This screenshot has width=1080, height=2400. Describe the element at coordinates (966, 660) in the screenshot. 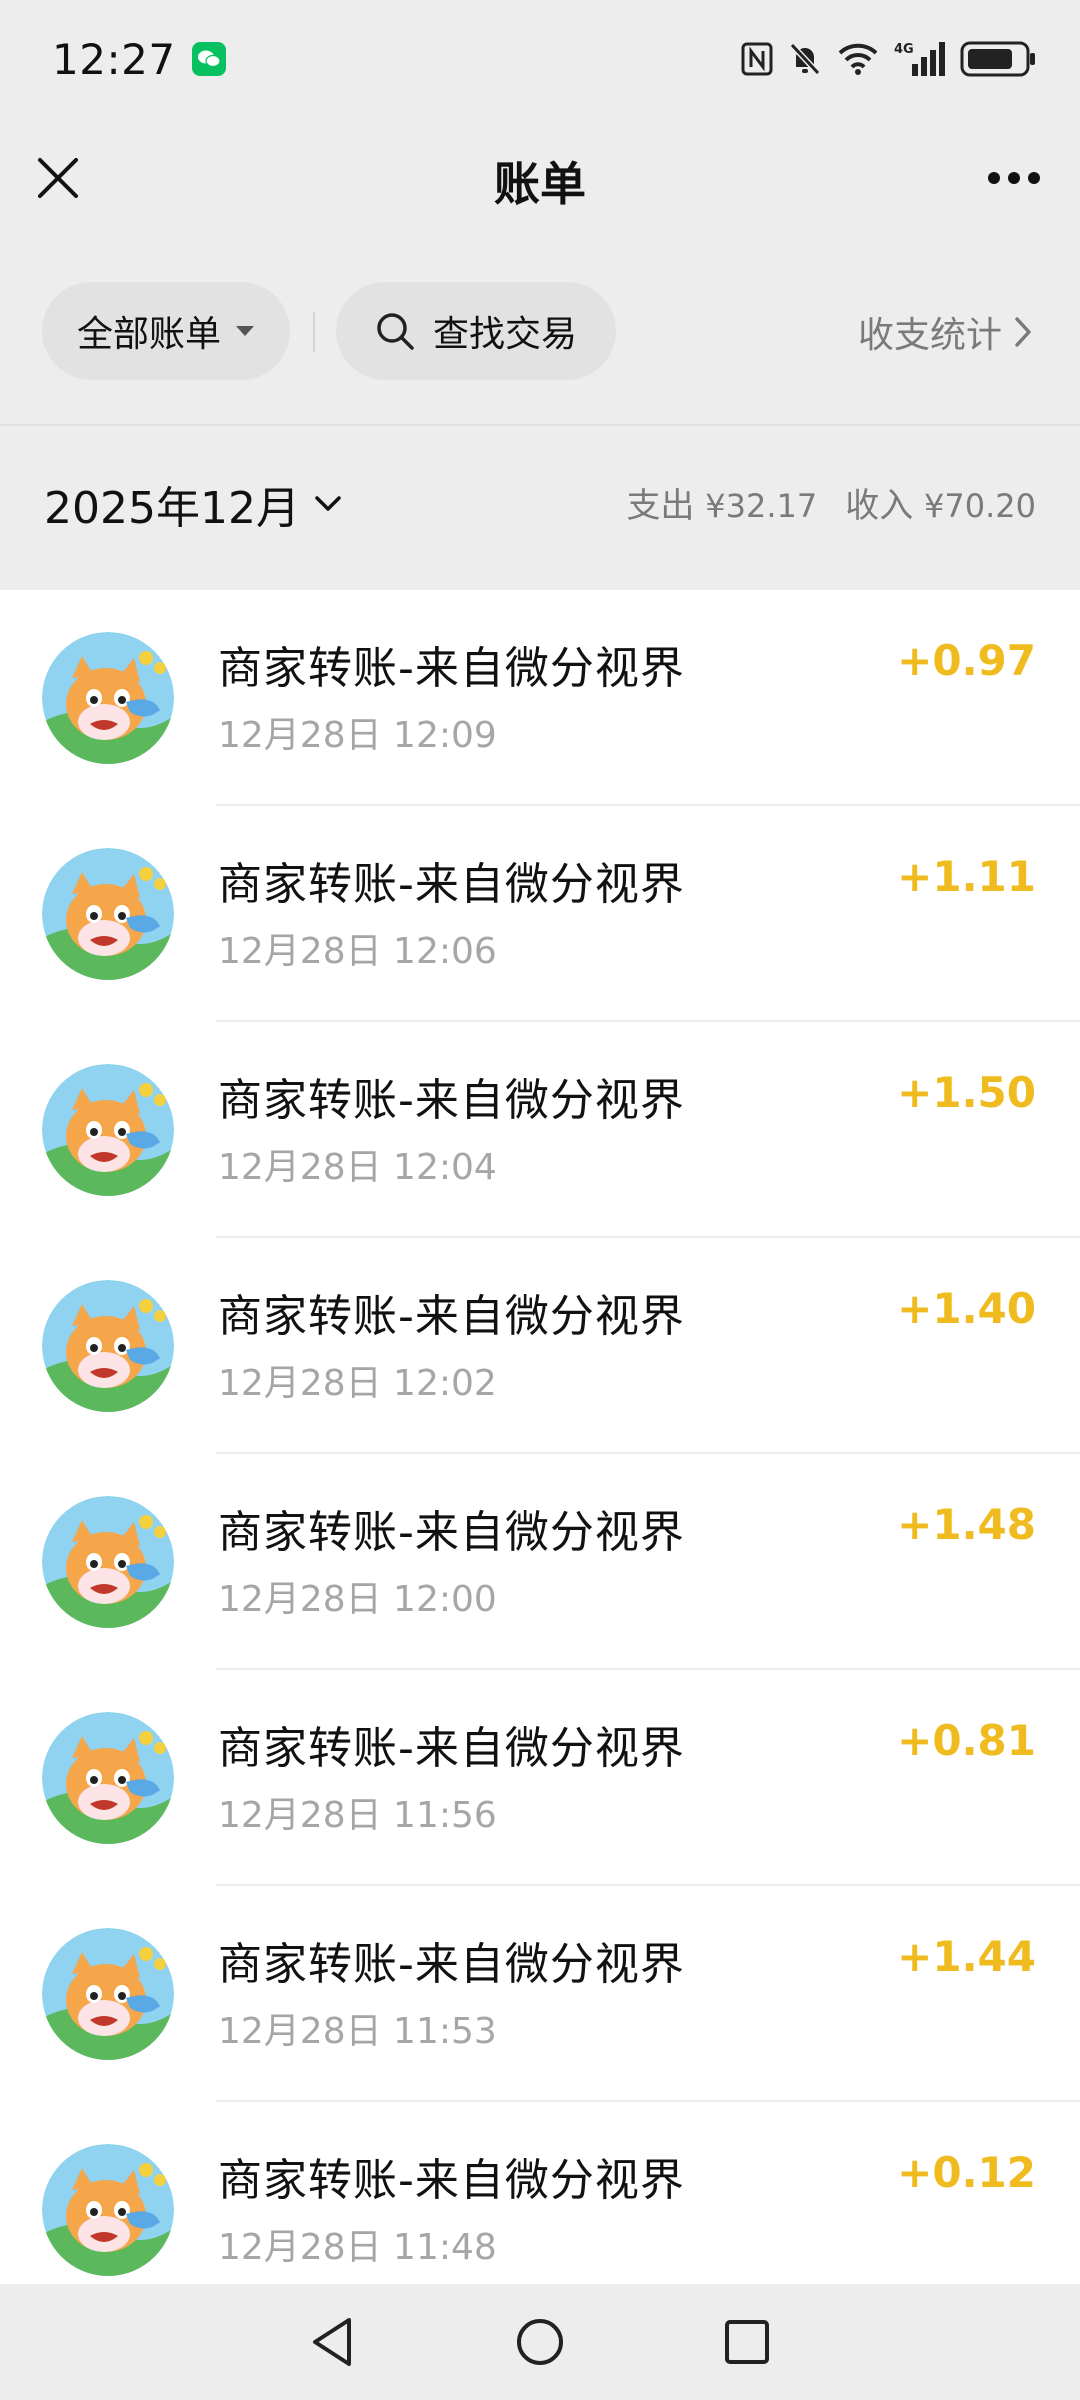

I see `transaction-amount: +0.97` at that location.